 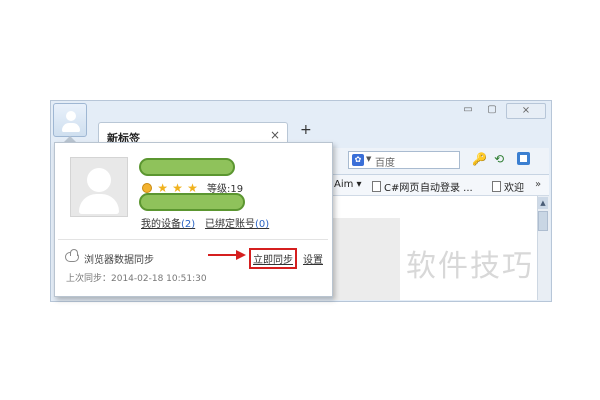 What do you see at coordinates (402, 188) in the screenshot?
I see `bookmark-label: C#网页` at bounding box center [402, 188].